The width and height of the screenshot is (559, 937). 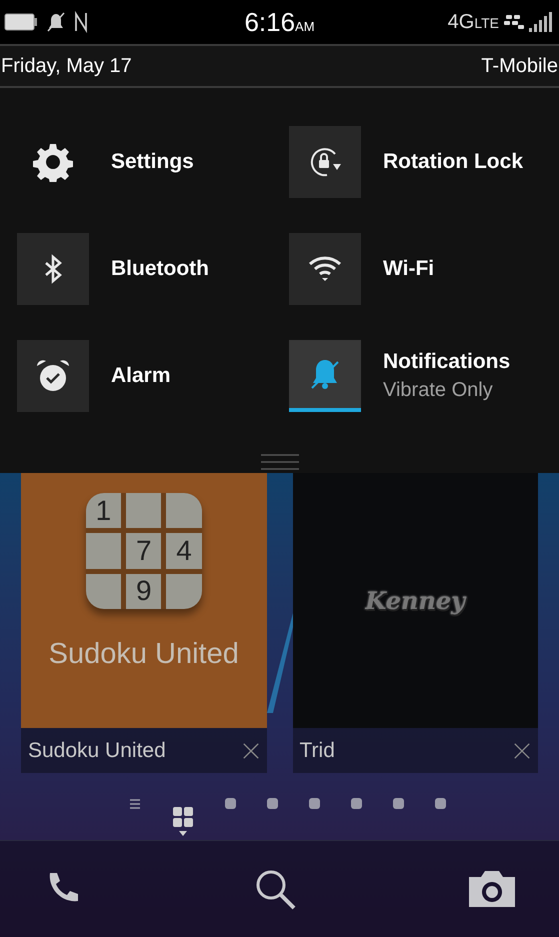 What do you see at coordinates (141, 375) in the screenshot?
I see `toggle-label: Alarm` at bounding box center [141, 375].